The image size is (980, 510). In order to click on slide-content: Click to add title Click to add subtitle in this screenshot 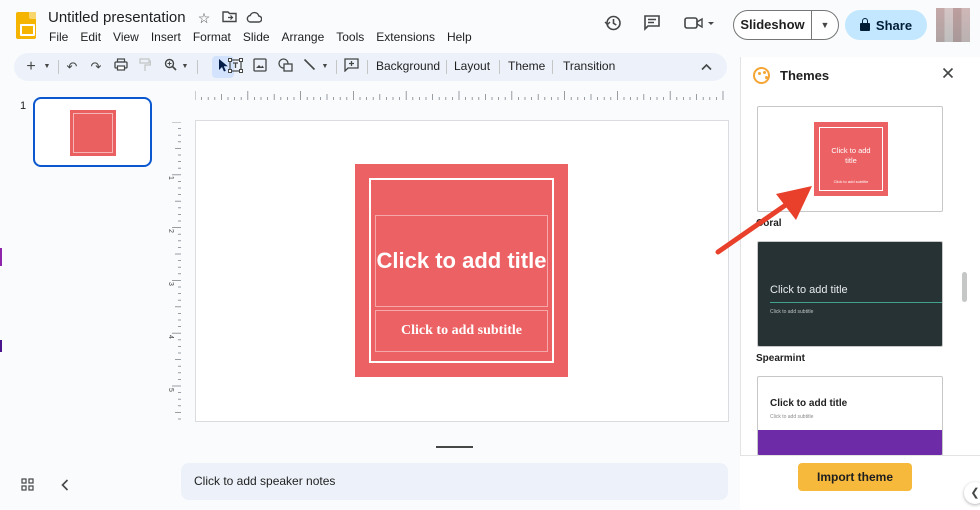, I will do `click(461, 270)`.